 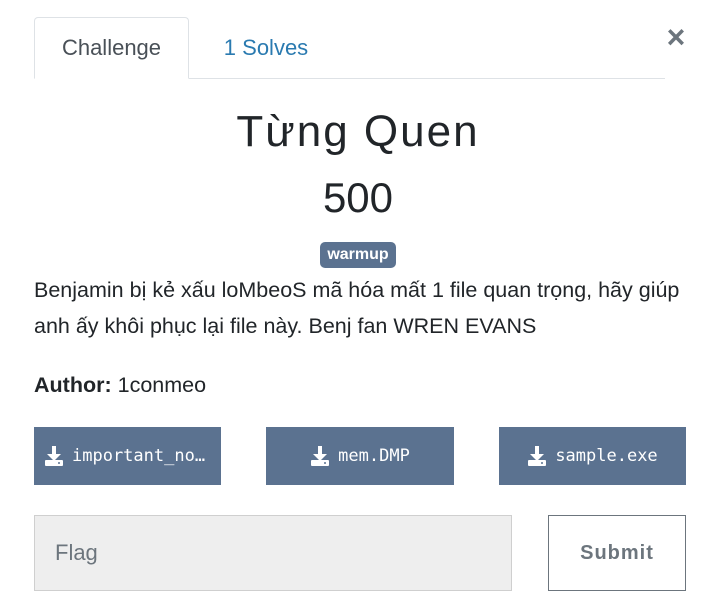 What do you see at coordinates (358, 197) in the screenshot?
I see `challenge-value: 500` at bounding box center [358, 197].